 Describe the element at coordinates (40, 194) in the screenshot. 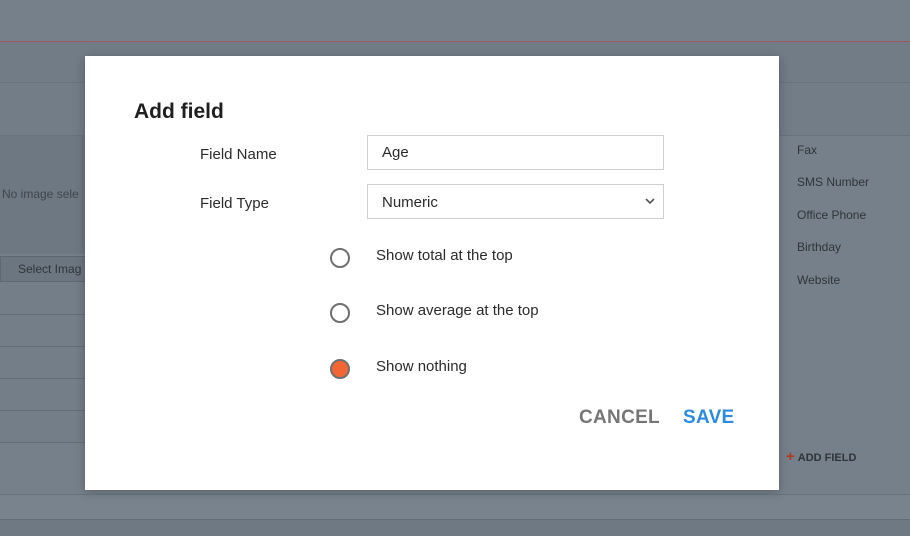

I see `no-image-text: No image sele` at that location.